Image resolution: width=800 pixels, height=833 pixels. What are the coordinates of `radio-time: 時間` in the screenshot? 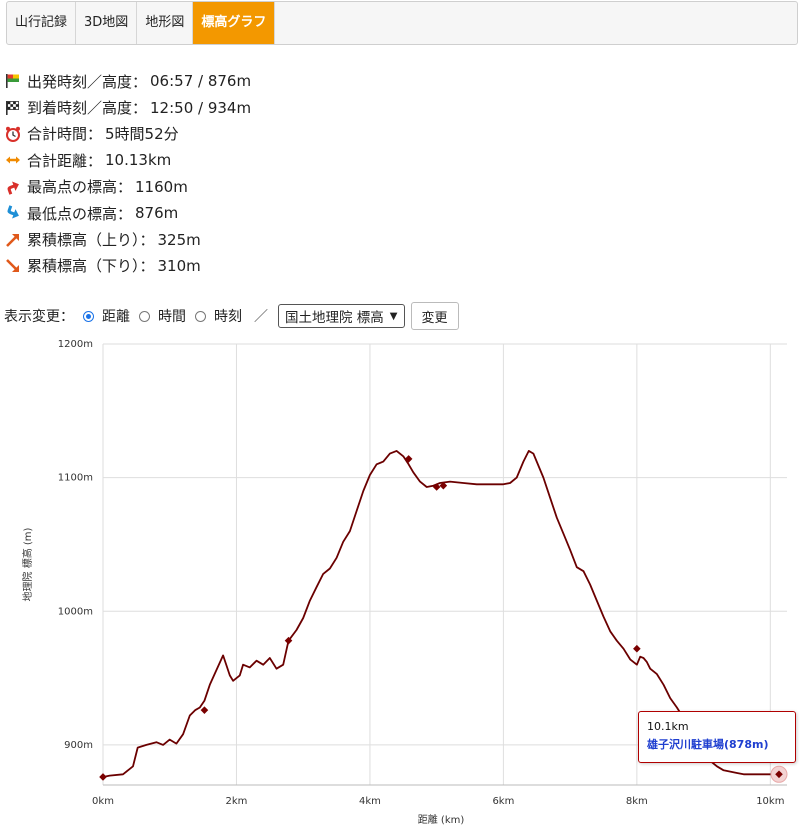 It's located at (162, 316).